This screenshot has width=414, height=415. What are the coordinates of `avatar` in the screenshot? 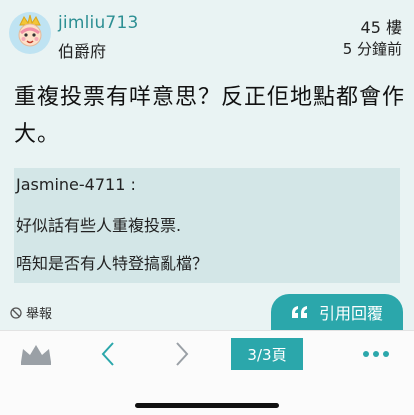 It's located at (30, 33).